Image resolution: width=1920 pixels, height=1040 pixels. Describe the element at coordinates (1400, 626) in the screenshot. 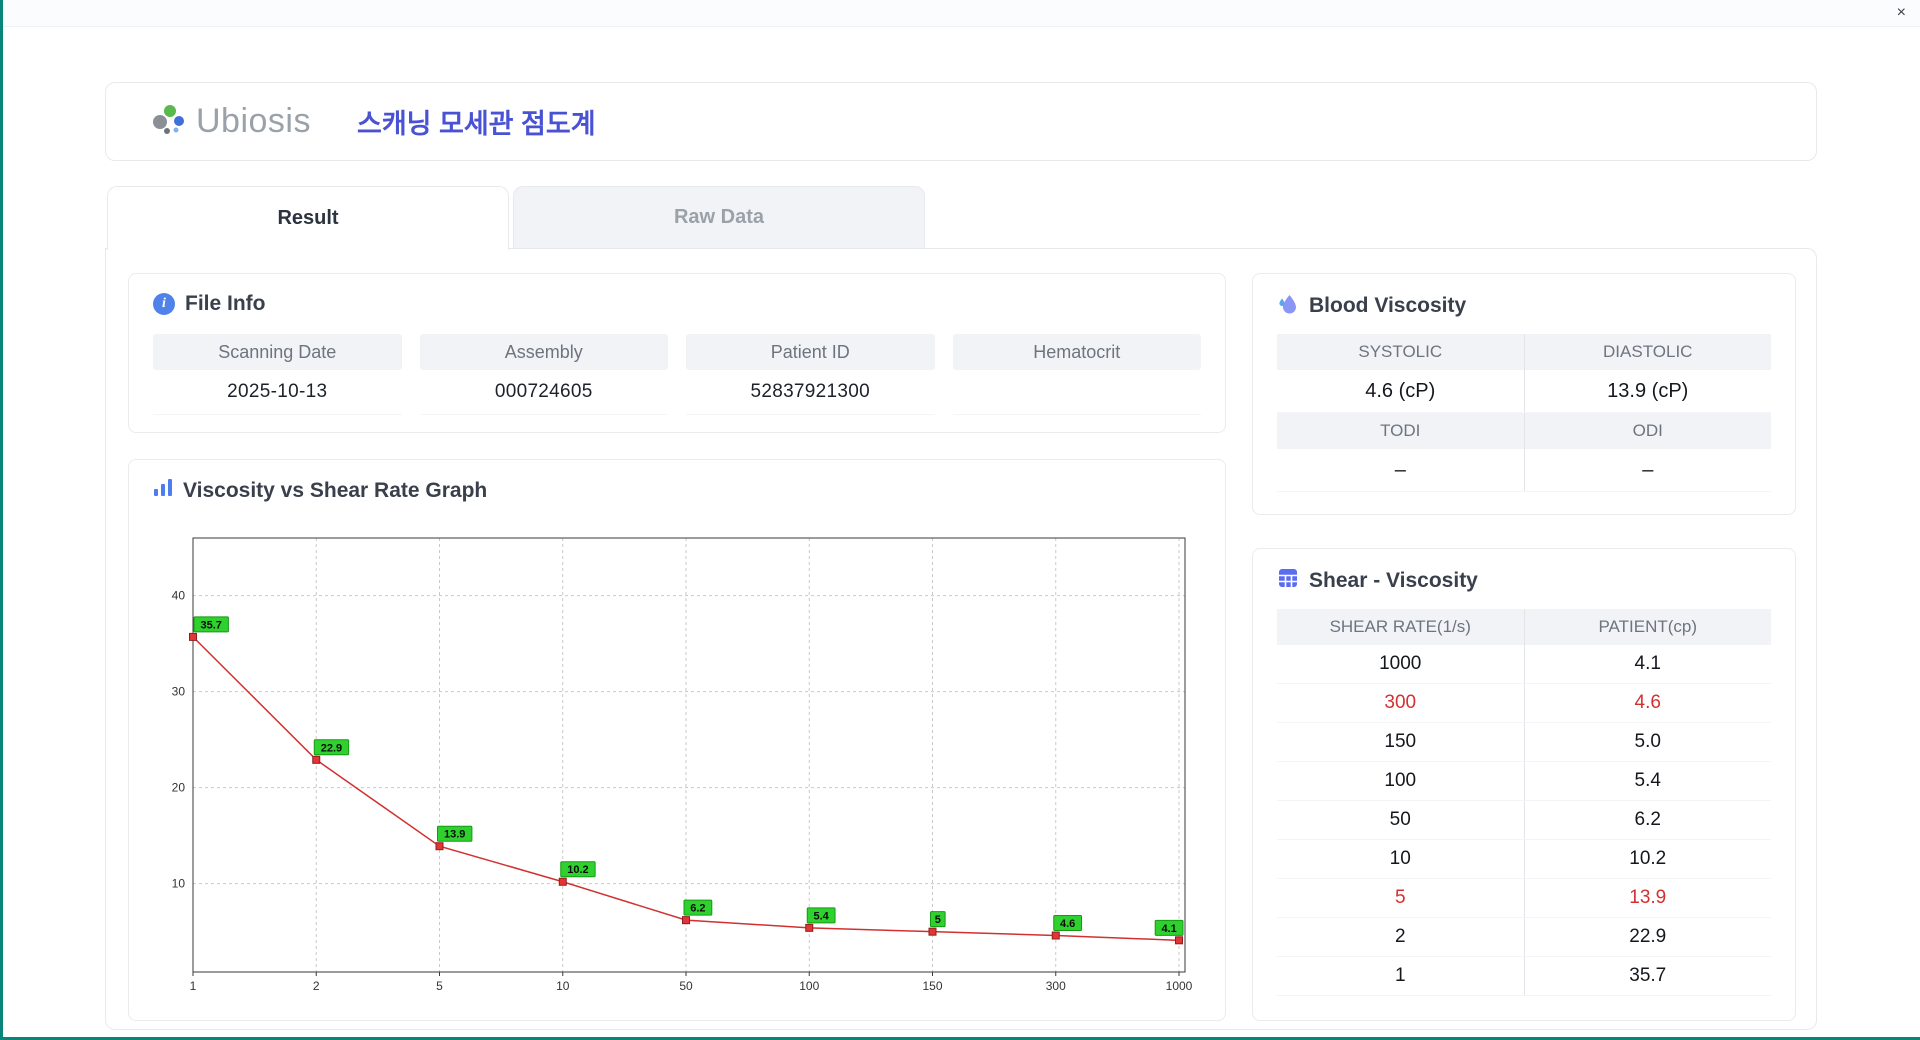

I see `sv-header-shear-rate: SHEAR RATE(1/s)` at that location.